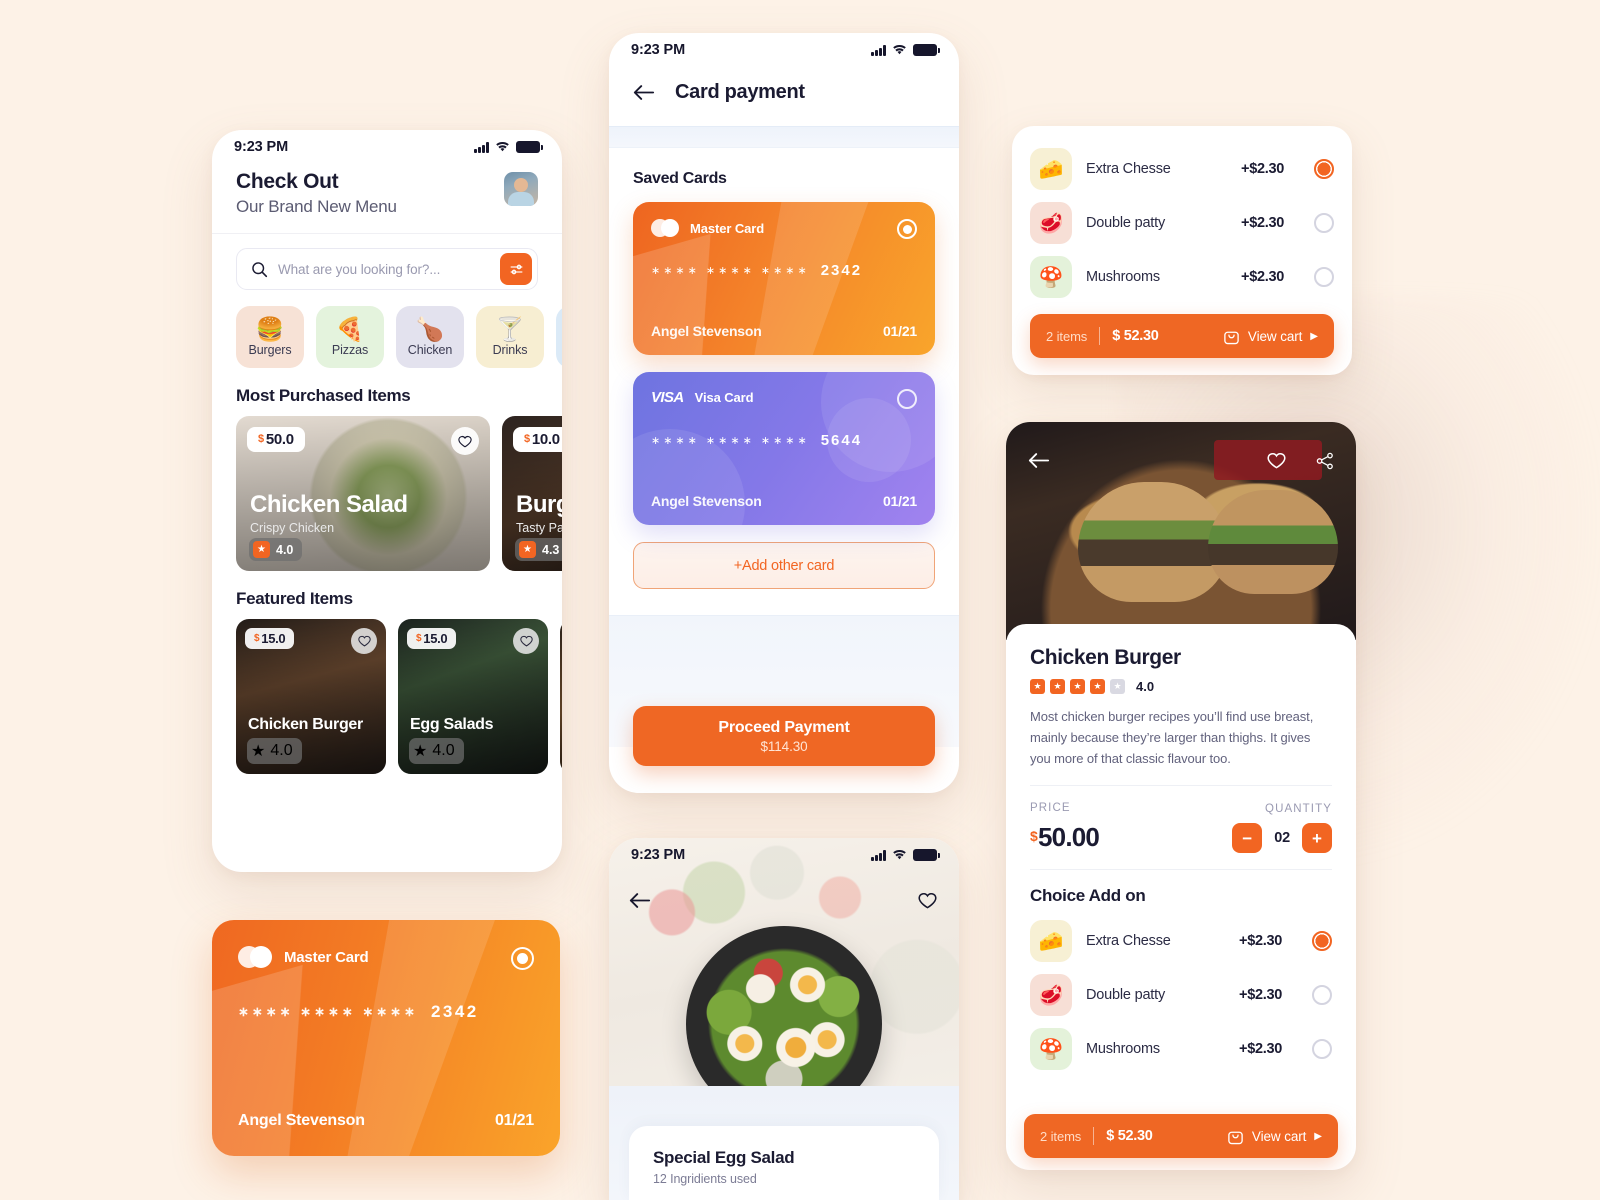 The image size is (1600, 1200). I want to click on increase-button: +, so click(1317, 838).